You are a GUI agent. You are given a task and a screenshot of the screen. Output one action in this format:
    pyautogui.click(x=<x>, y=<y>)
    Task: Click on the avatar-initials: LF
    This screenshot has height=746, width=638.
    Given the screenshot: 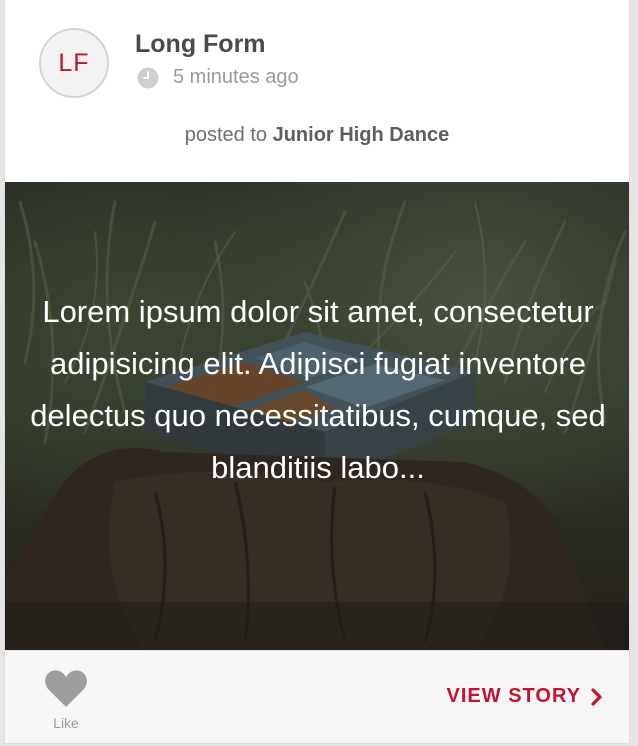 What is the action you would take?
    pyautogui.click(x=74, y=62)
    